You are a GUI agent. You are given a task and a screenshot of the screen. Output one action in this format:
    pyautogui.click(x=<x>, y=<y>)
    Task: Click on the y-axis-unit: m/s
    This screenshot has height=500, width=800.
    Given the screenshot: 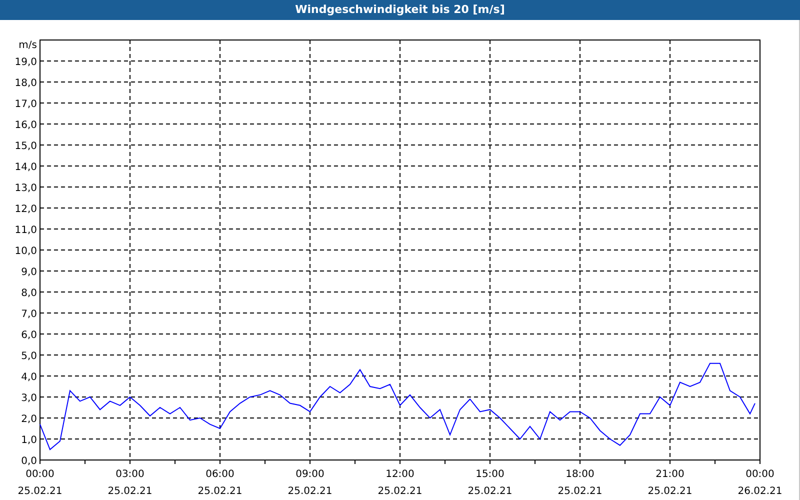 What is the action you would take?
    pyautogui.click(x=27, y=45)
    